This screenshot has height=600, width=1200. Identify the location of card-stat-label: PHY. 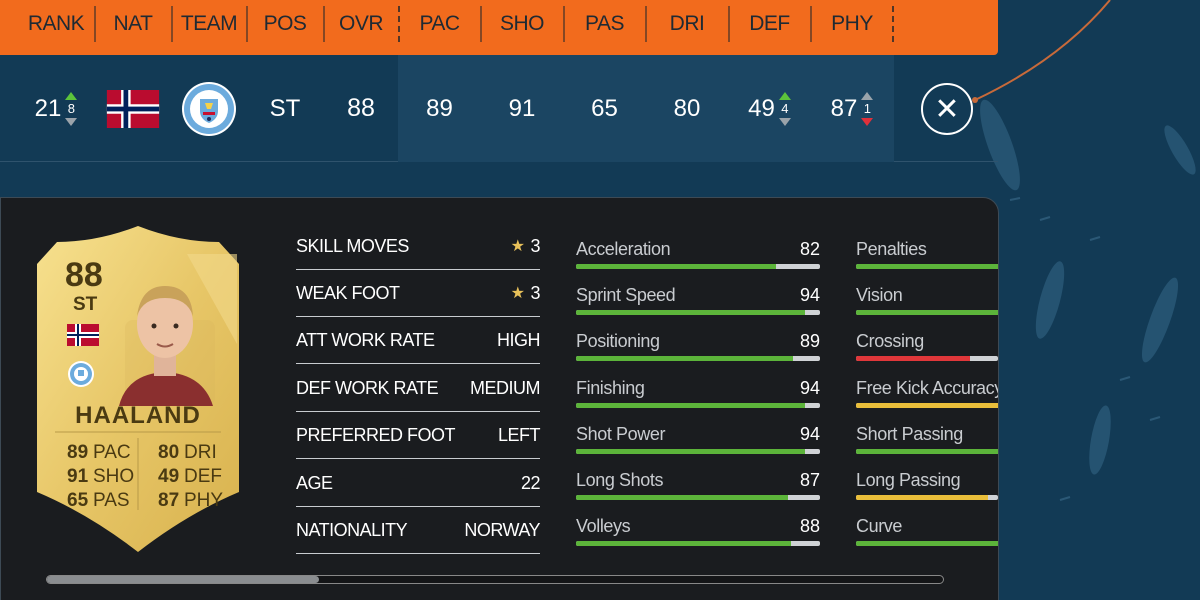
(204, 500).